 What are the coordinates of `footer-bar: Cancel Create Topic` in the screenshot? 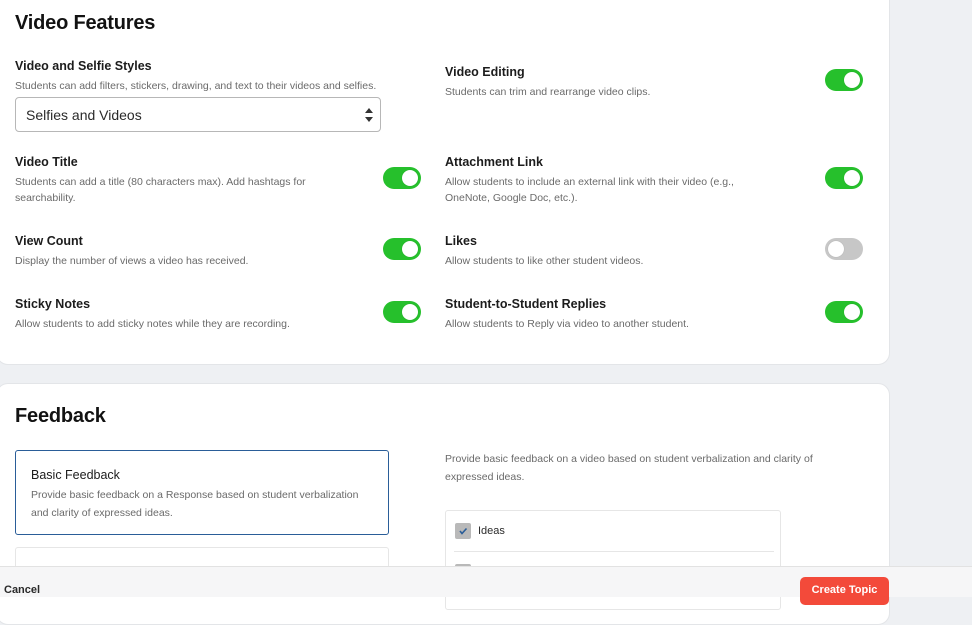 It's located at (486, 585).